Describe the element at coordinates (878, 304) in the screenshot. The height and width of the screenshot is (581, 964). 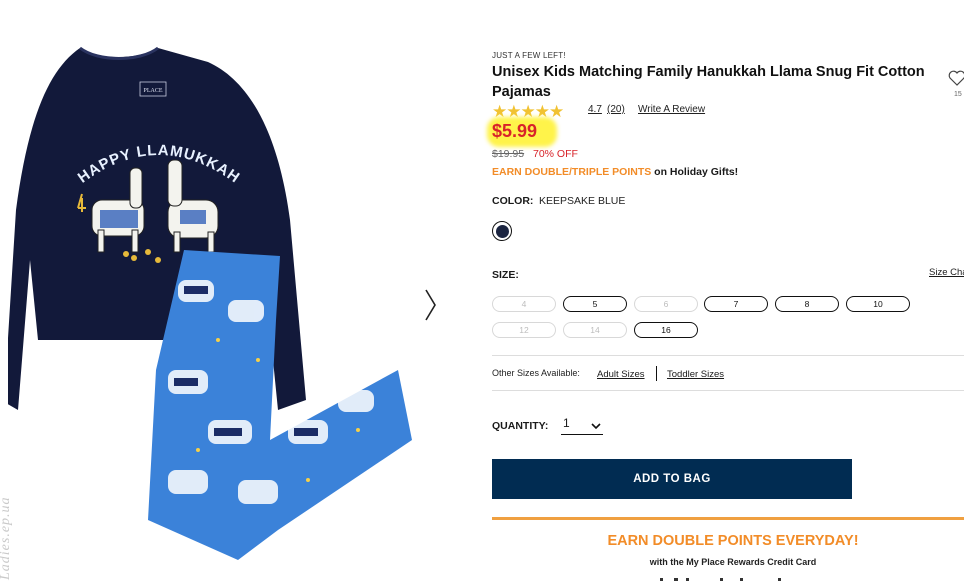
I see `size-option: 10` at that location.